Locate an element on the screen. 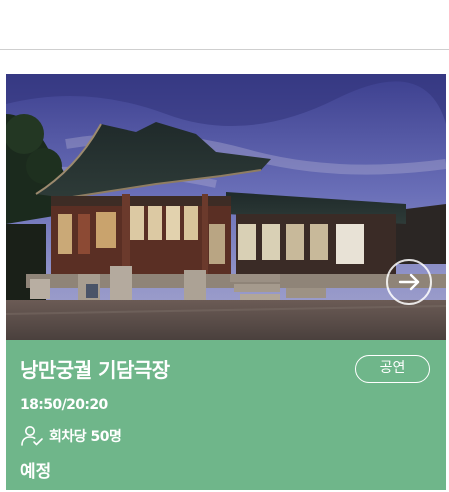 This screenshot has height=492, width=449. next-button is located at coordinates (409, 282).